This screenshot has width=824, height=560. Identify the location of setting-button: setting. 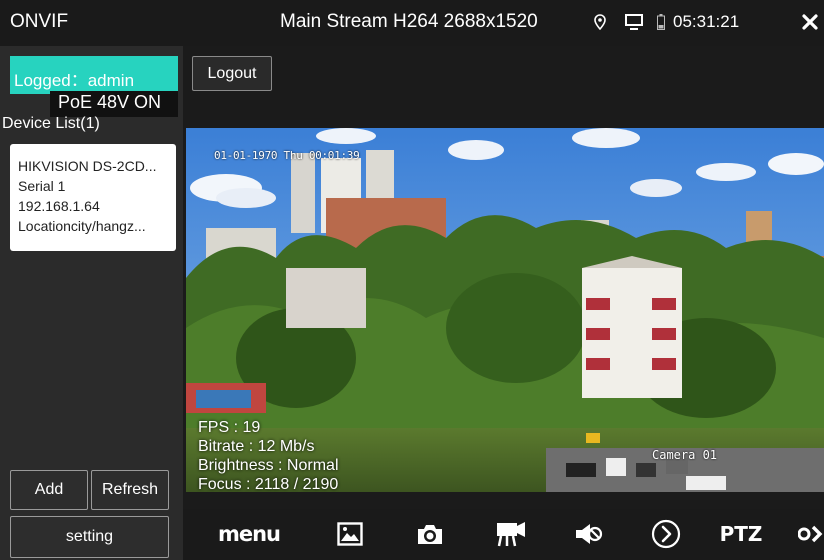
(89, 537).